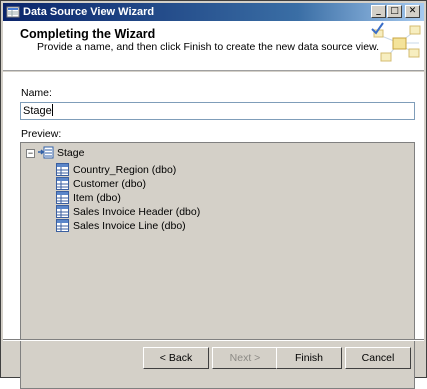  What do you see at coordinates (129, 226) in the screenshot?
I see `tree-item-label: Sales Invoice Line (dbo)` at bounding box center [129, 226].